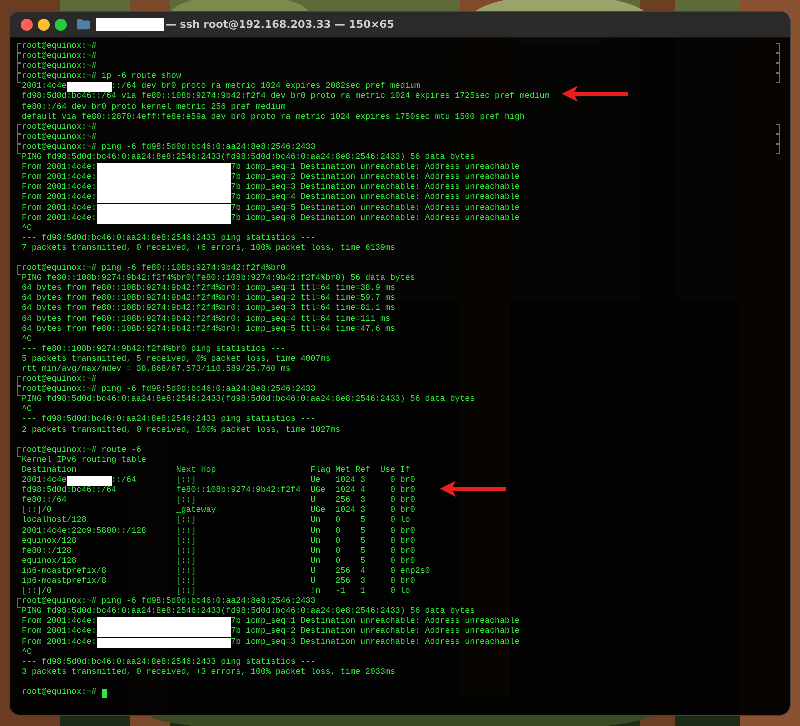 The width and height of the screenshot is (800, 726). Describe the element at coordinates (280, 24) in the screenshot. I see `window-title: — ssh root@192.168.203.33 — 150×65` at that location.